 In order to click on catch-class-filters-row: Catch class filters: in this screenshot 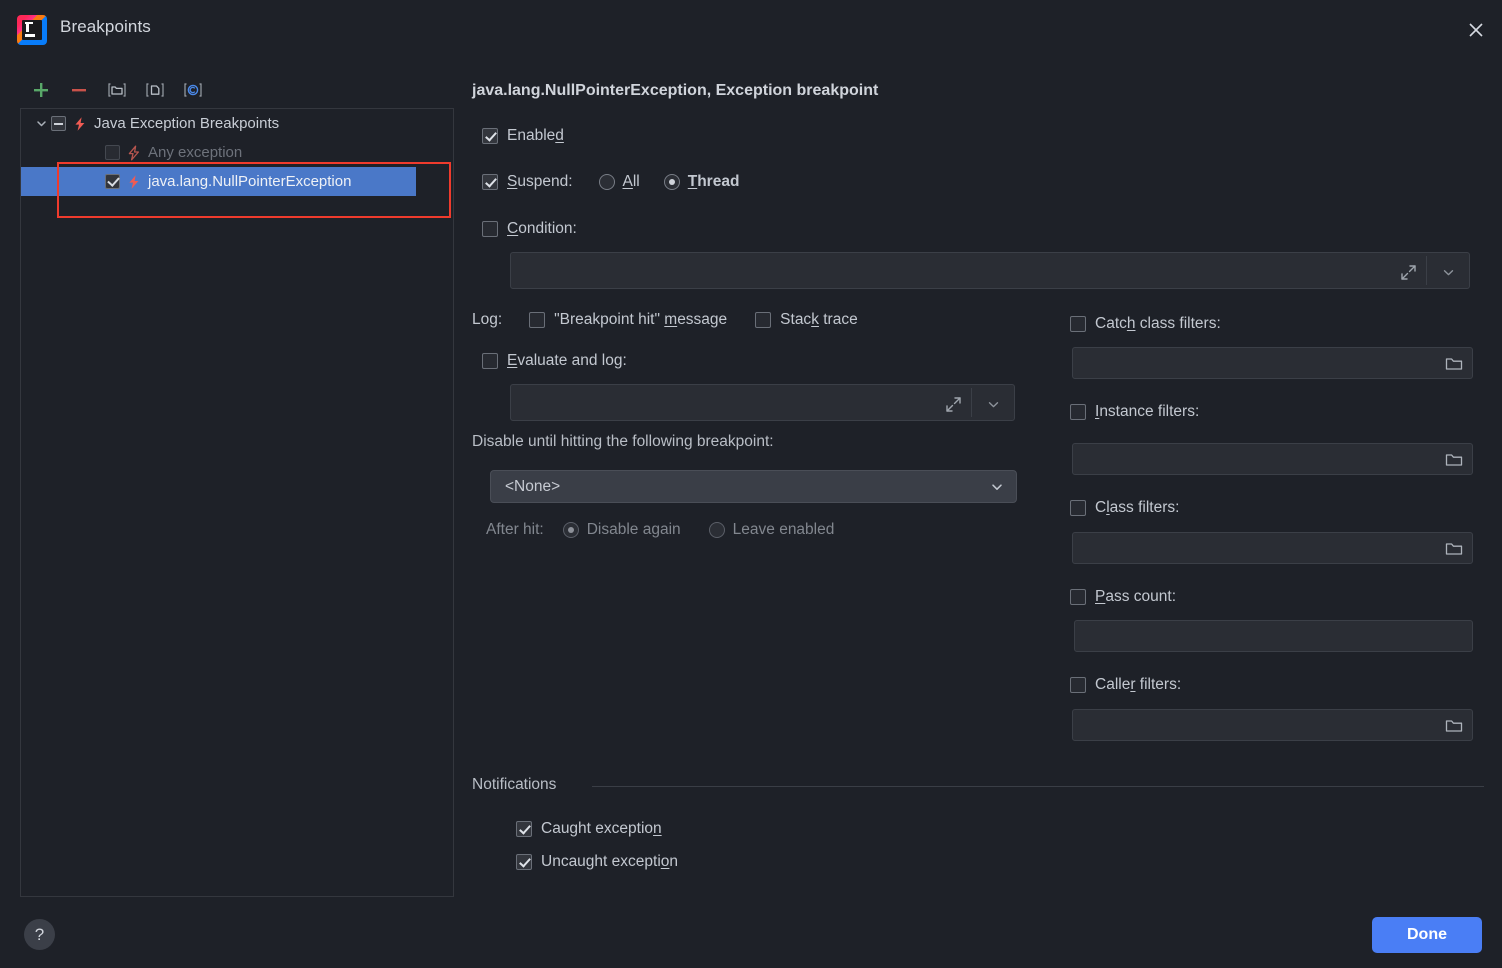, I will do `click(1145, 324)`.